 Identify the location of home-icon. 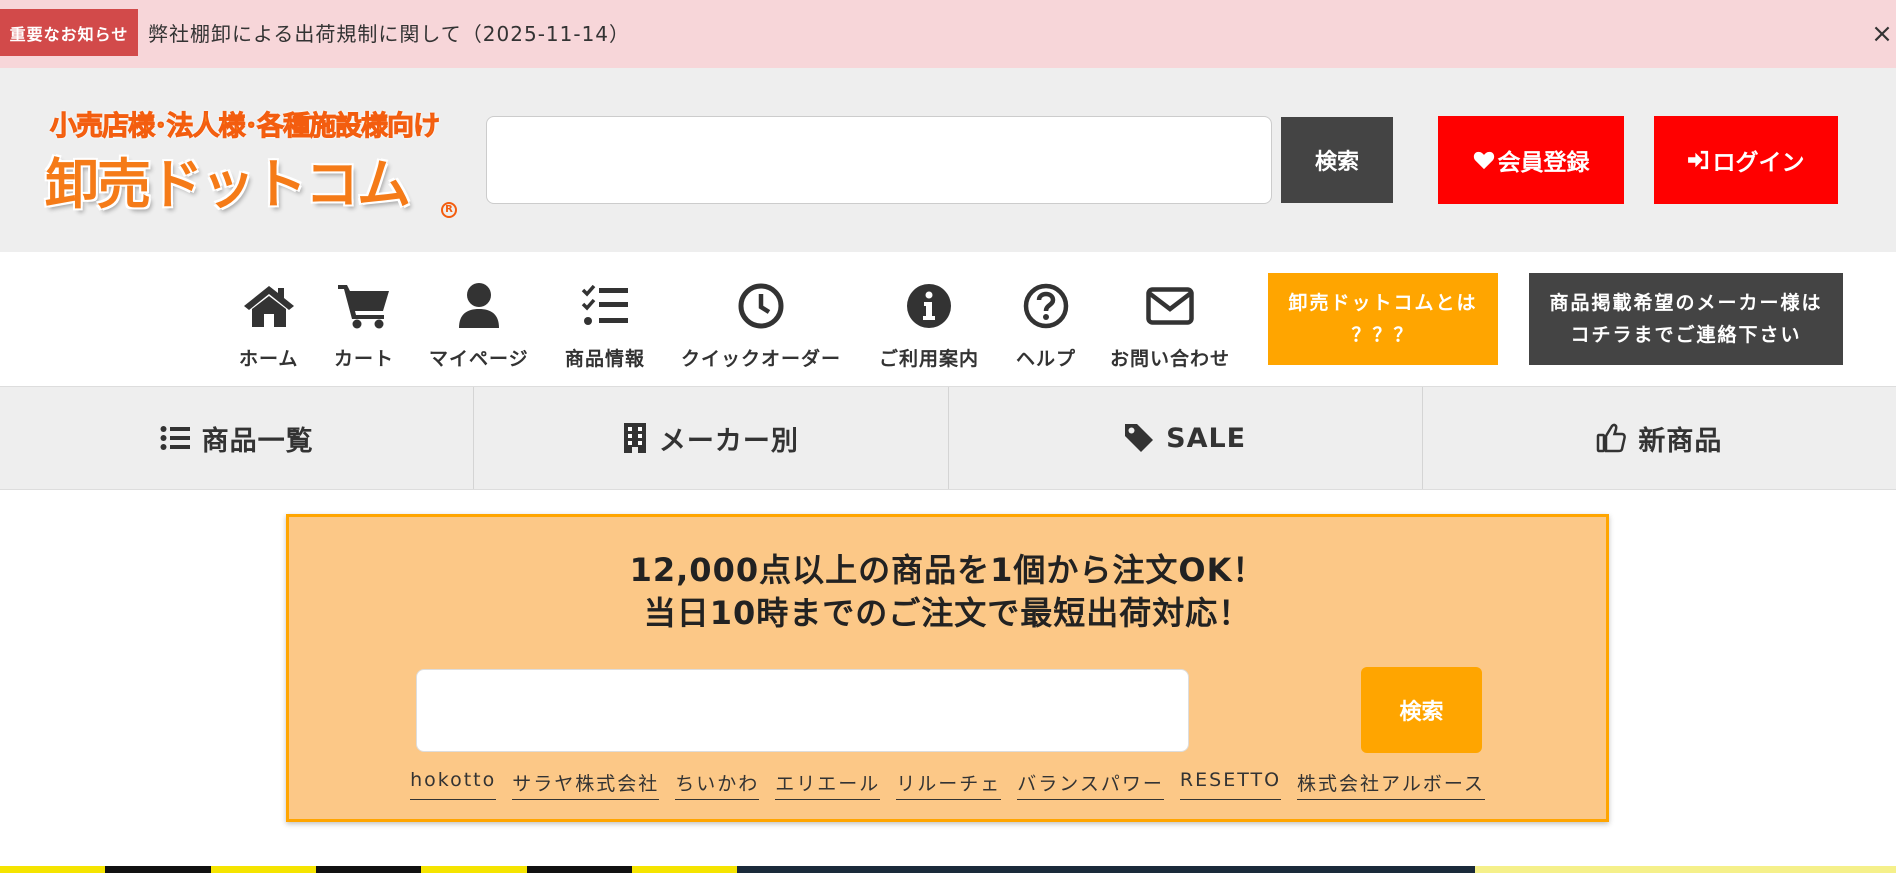
(269, 306).